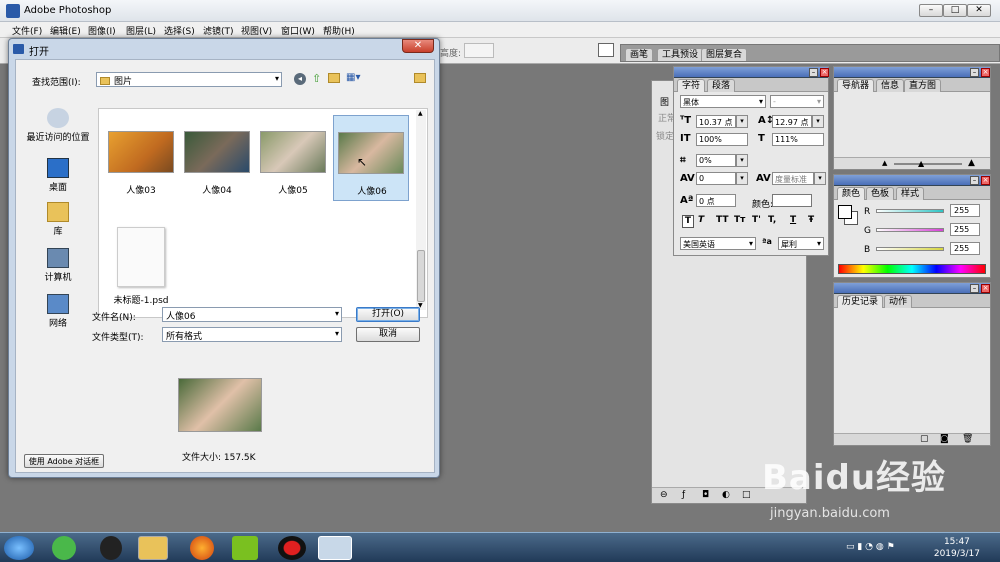  I want to click on style-subscript-button: T,, so click(772, 220).